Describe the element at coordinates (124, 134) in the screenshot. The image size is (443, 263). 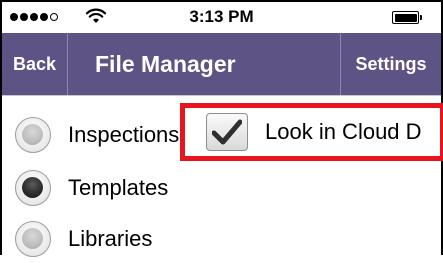
I see `option-label-inspections: Inspections` at that location.